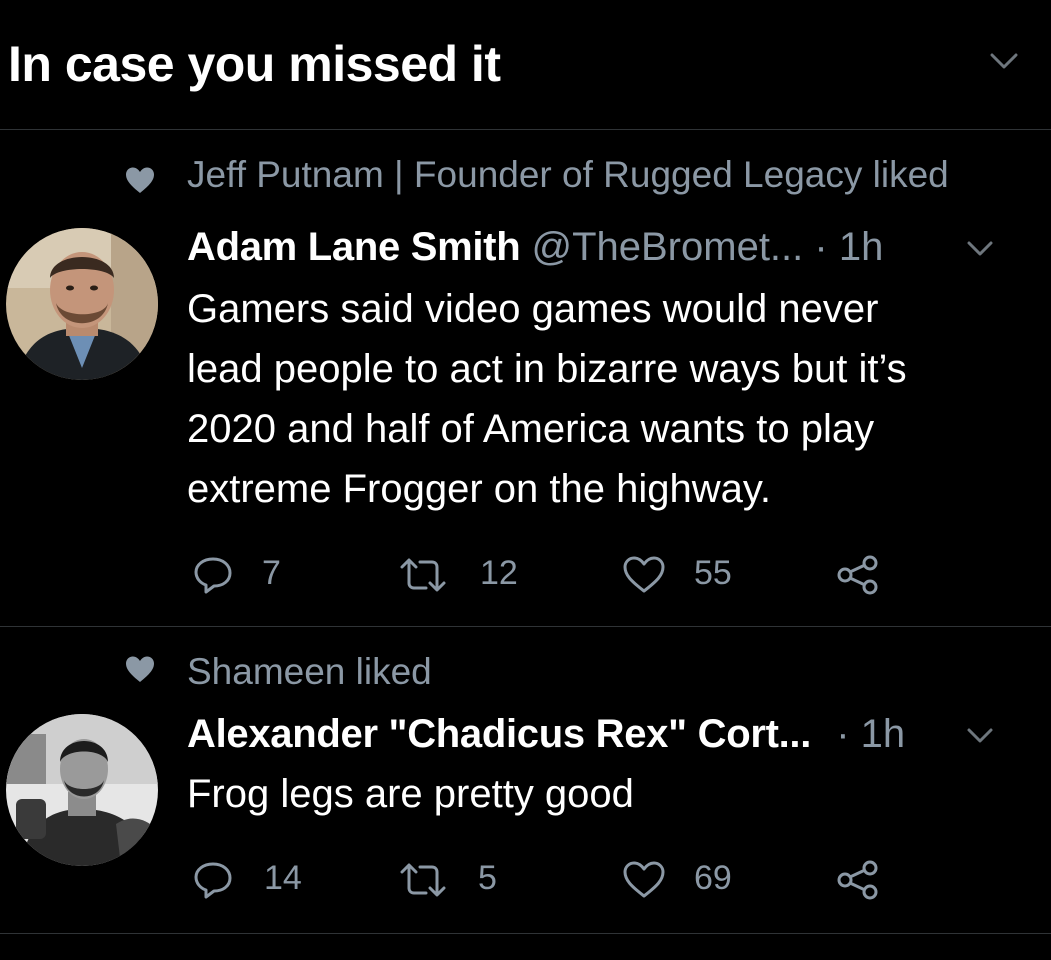 This screenshot has height=960, width=1051. I want to click on tweet-header: Adam Lane Smith @TheBromet... · 1h, so click(535, 247).